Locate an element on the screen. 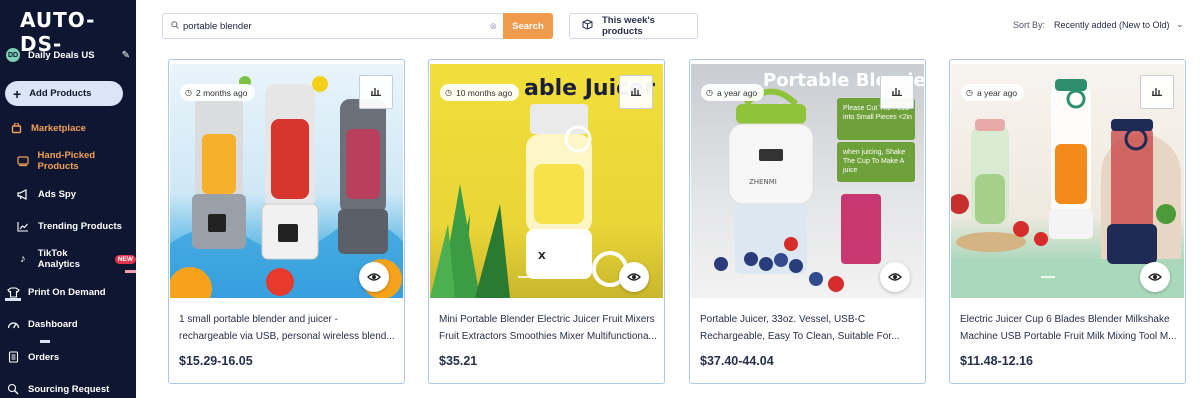  store-name: Daily Deals US is located at coordinates (61, 55).